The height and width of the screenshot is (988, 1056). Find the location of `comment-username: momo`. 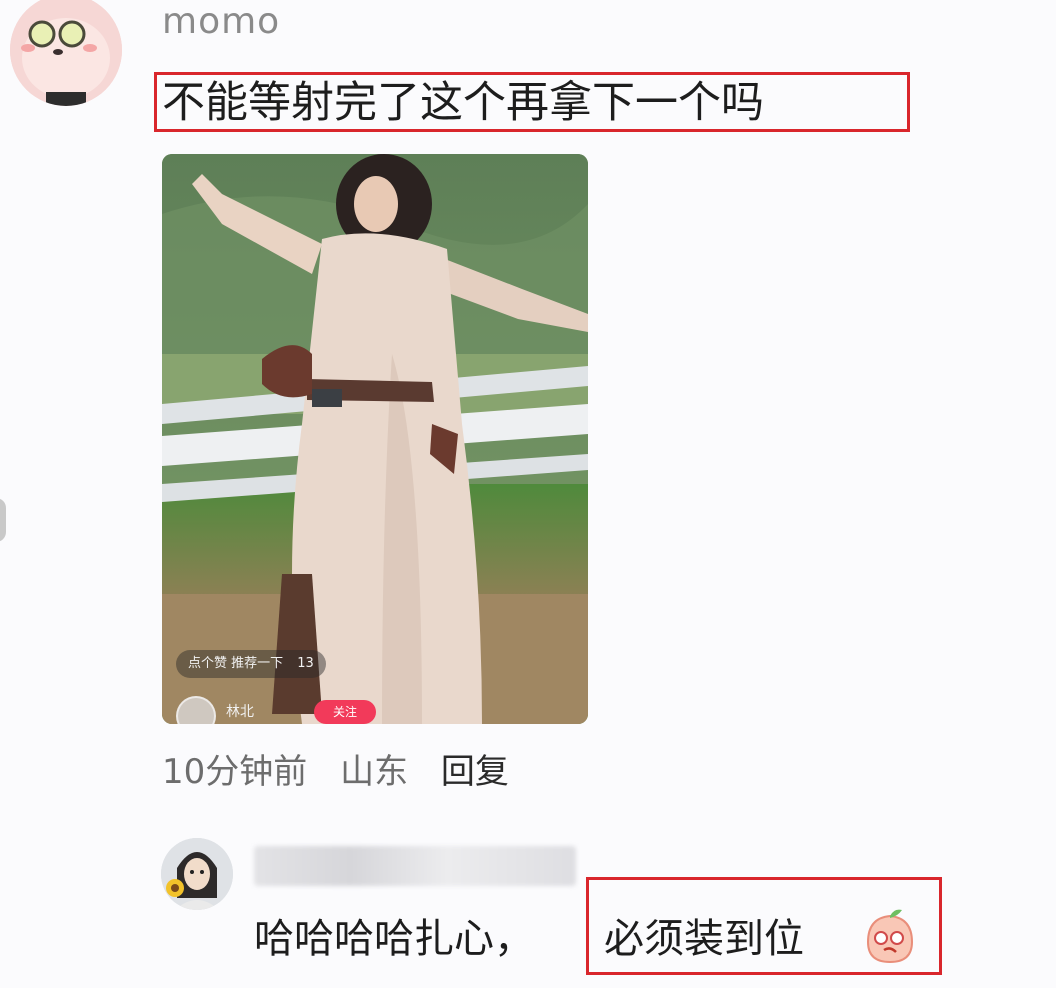

comment-username: momo is located at coordinates (221, 22).